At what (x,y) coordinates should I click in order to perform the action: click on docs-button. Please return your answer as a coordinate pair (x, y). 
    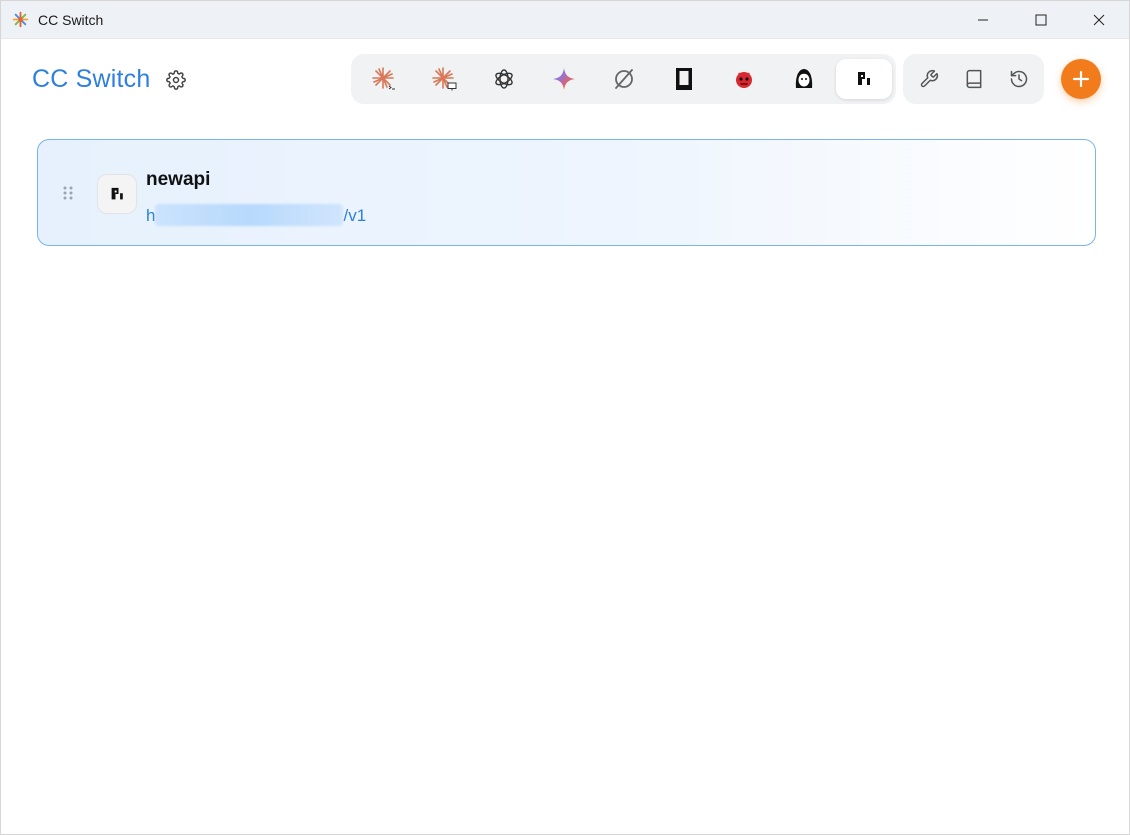
    Looking at the image, I should click on (974, 79).